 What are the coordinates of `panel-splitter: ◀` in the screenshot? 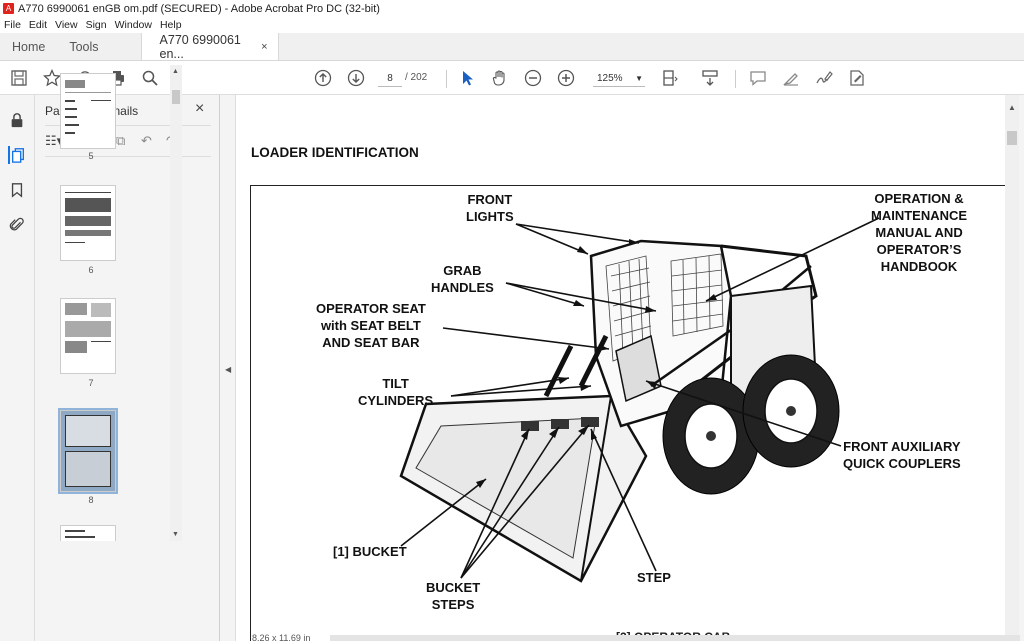 It's located at (228, 368).